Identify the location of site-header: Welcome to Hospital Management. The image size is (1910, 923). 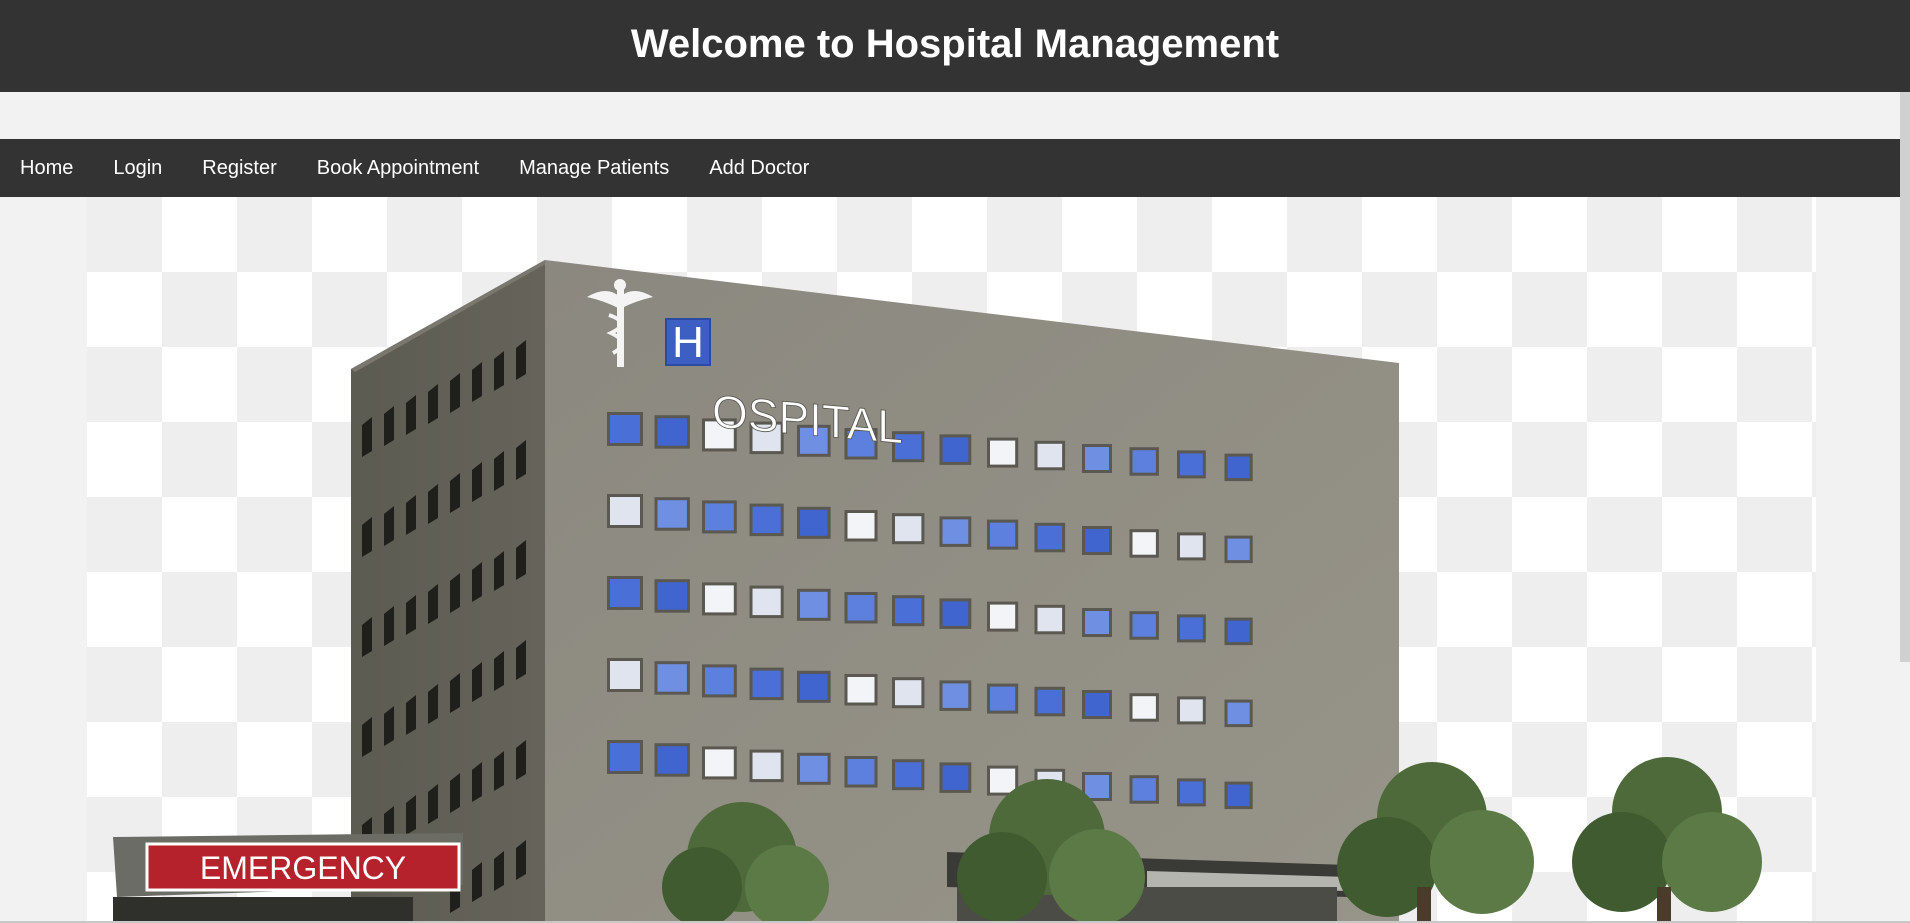
(955, 46).